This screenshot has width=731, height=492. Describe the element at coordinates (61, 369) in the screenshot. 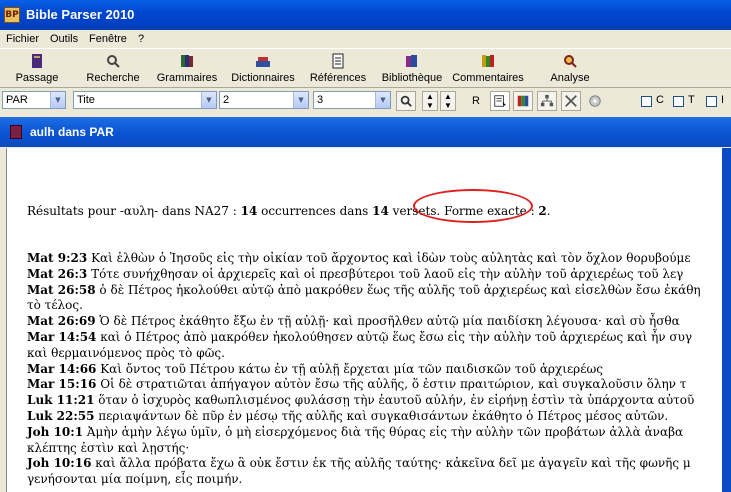

I see `verse-reference: Mar 14:66` at that location.